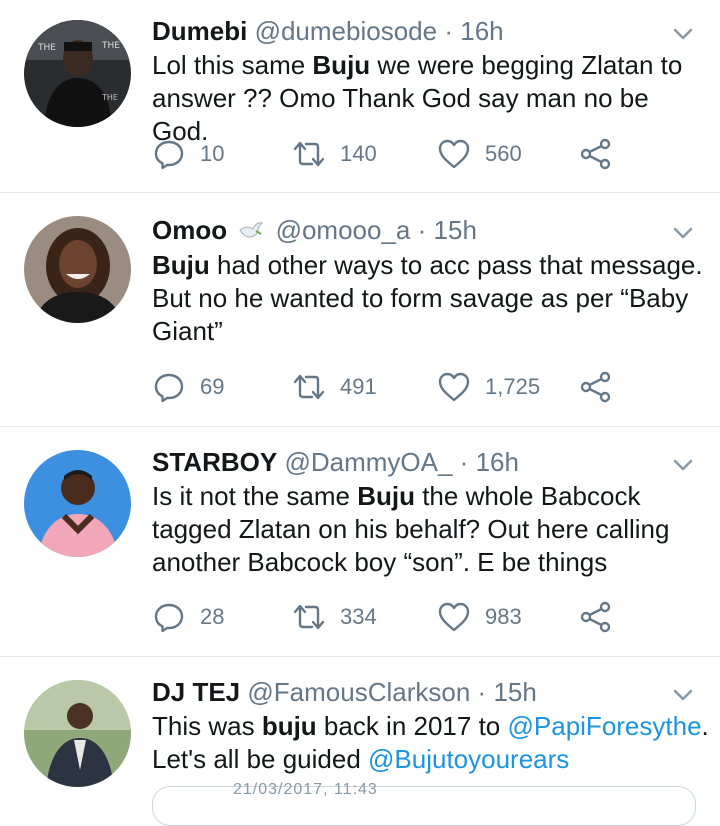  What do you see at coordinates (305, 789) in the screenshot?
I see `card-timestamp: 21/03/2017, 11:43` at bounding box center [305, 789].